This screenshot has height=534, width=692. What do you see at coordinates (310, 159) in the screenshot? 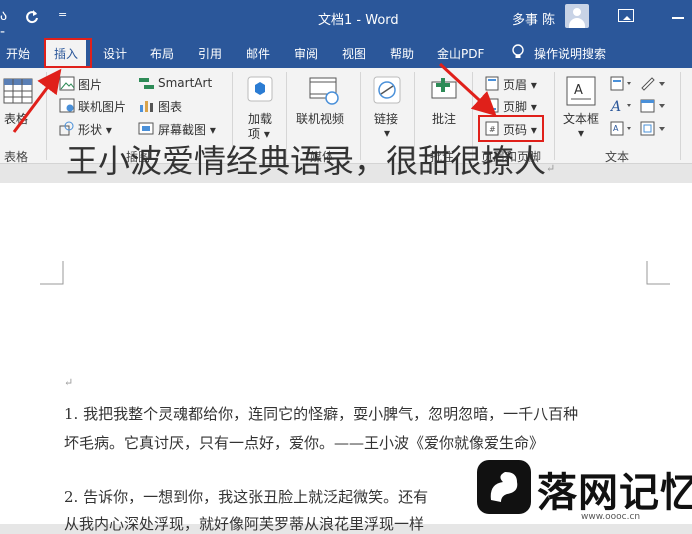
I see `document-heading: 王小波爱情经典语录，很甜很撩人↵` at bounding box center [310, 159].